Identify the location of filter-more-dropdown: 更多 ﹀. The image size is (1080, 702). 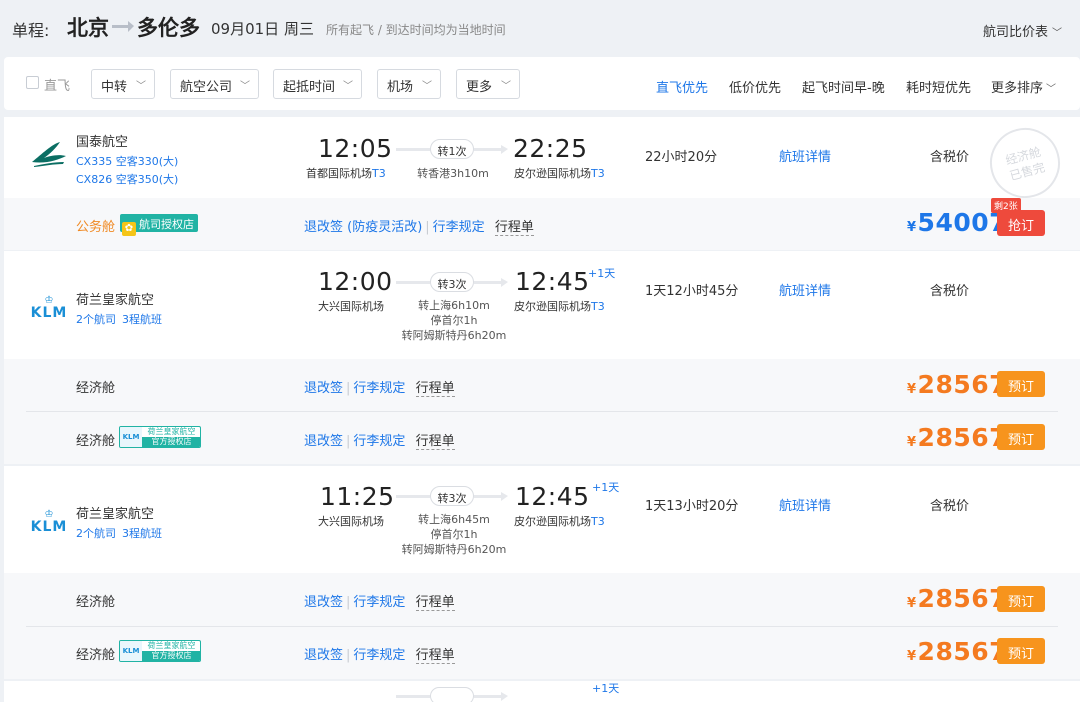
(488, 84).